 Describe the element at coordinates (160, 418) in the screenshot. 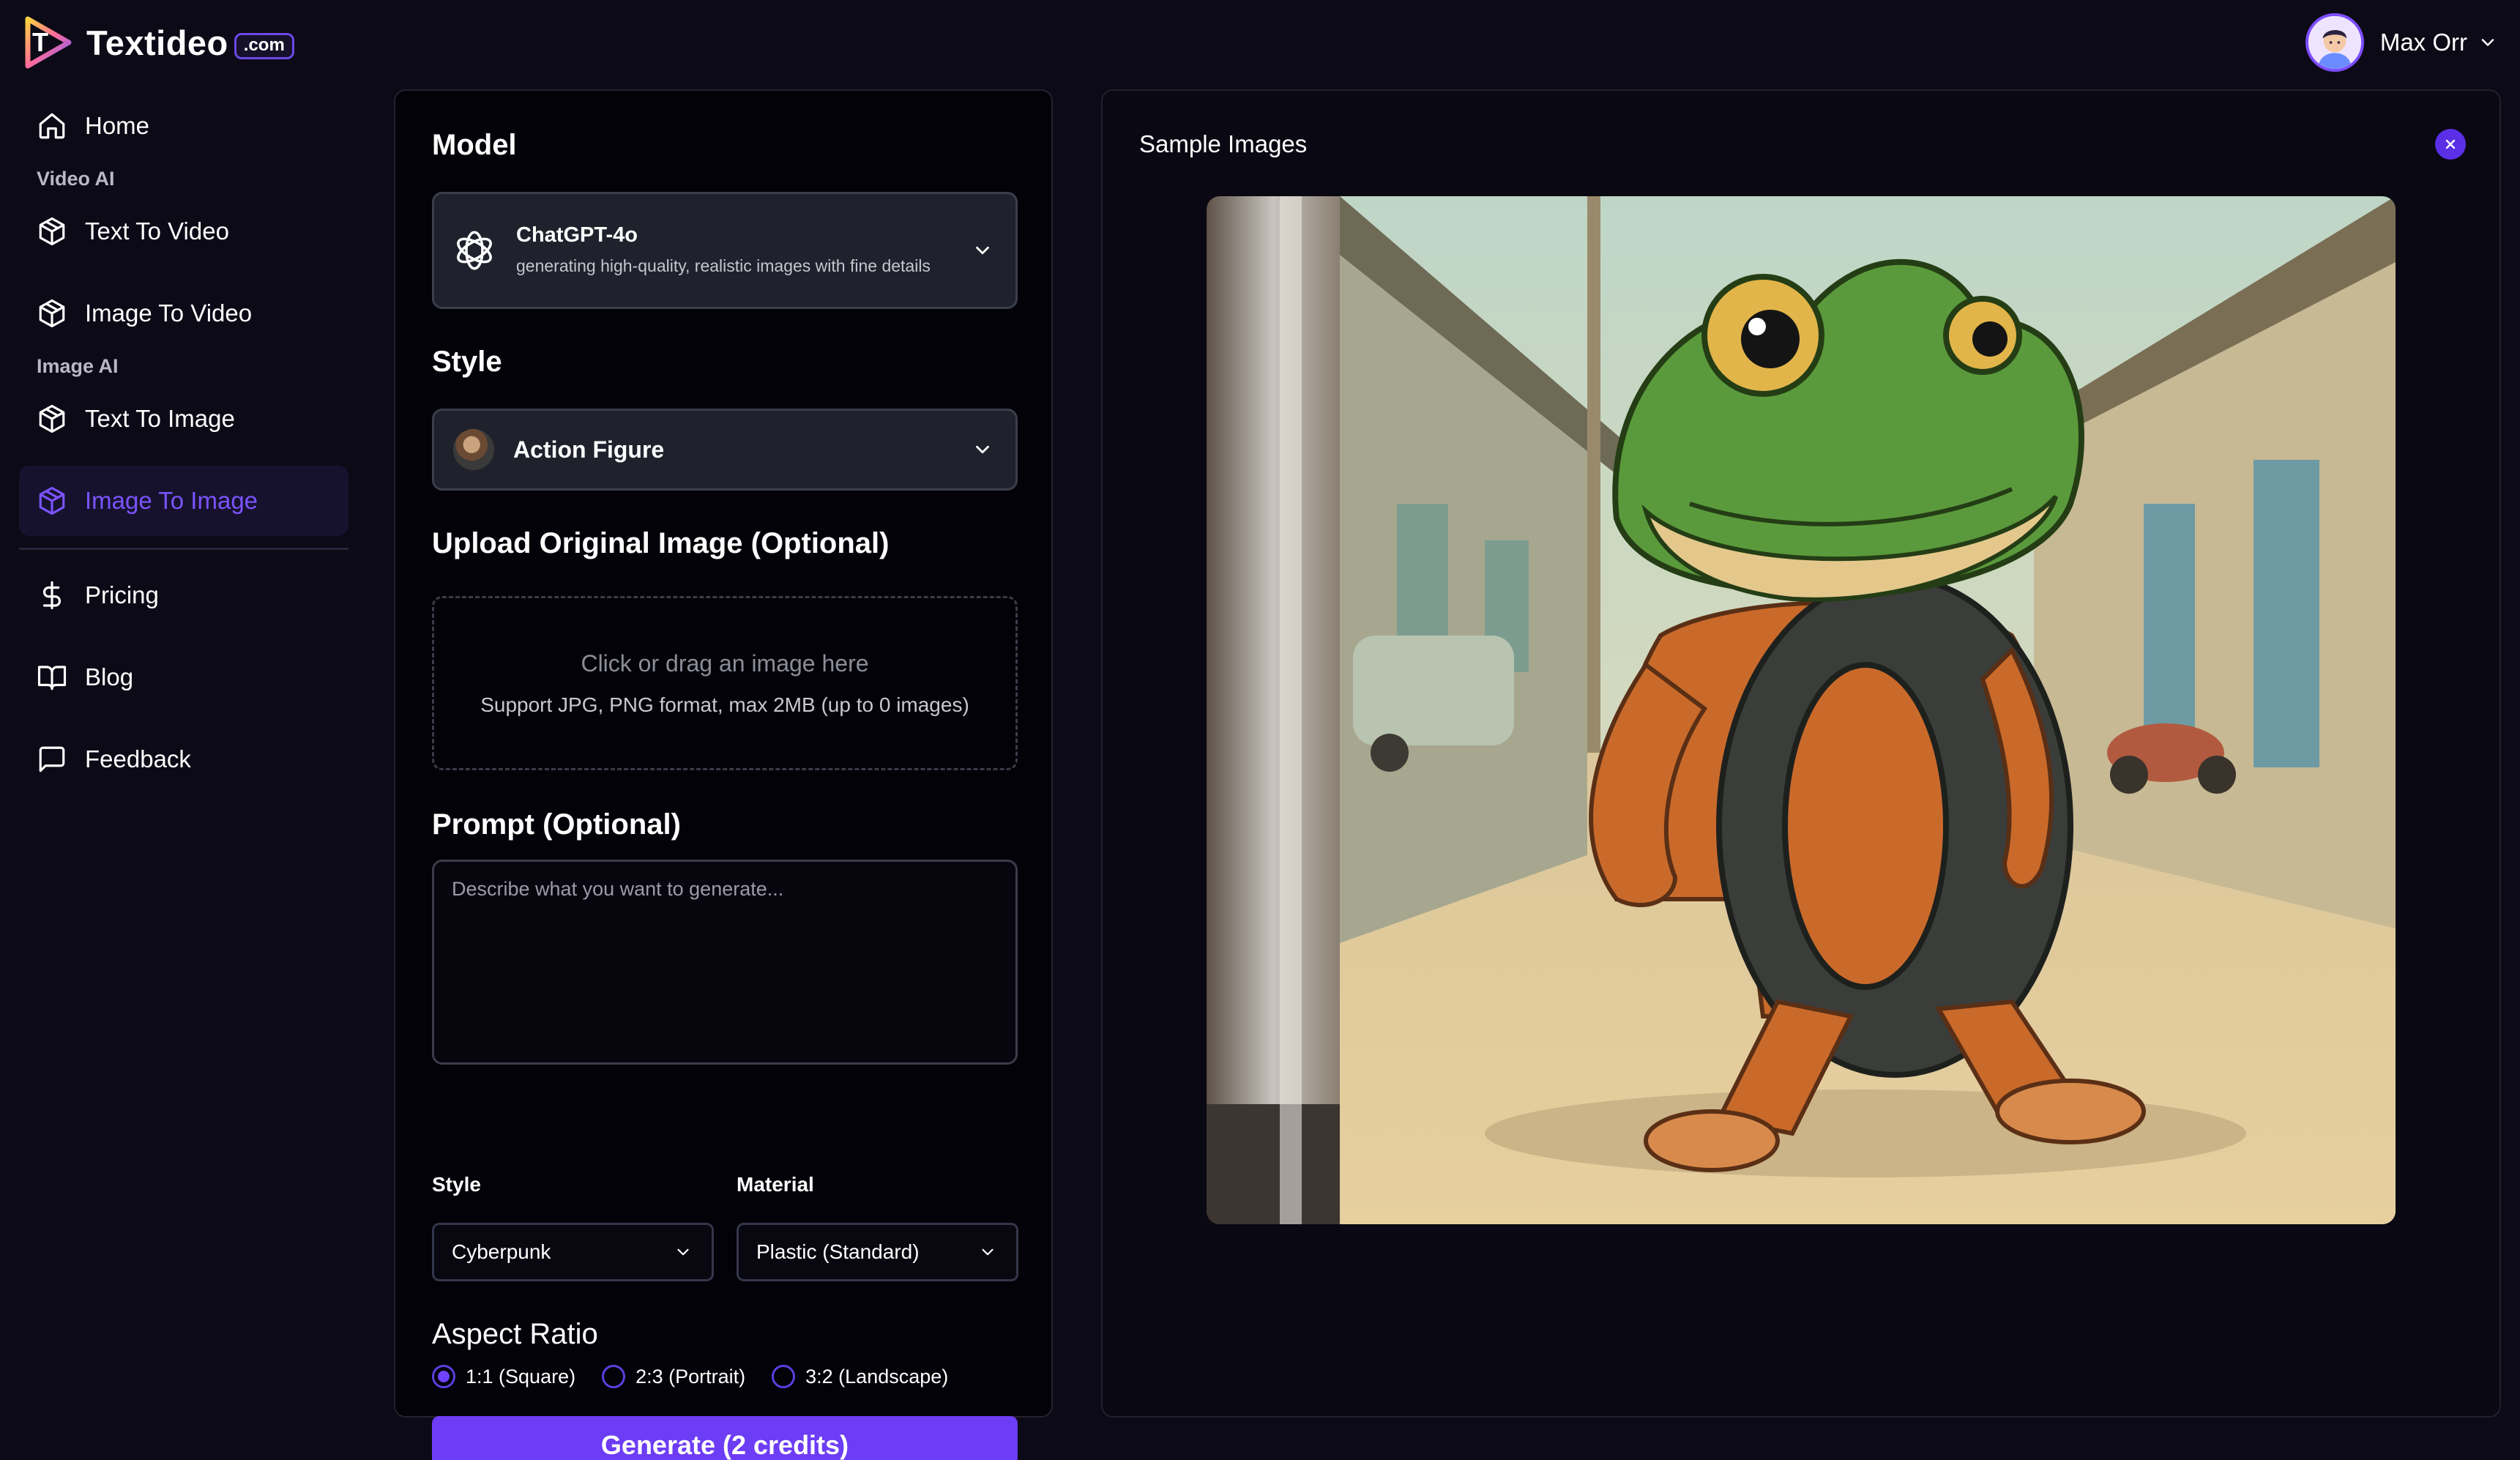

I see `sidebar-item-label: Text To Image` at that location.